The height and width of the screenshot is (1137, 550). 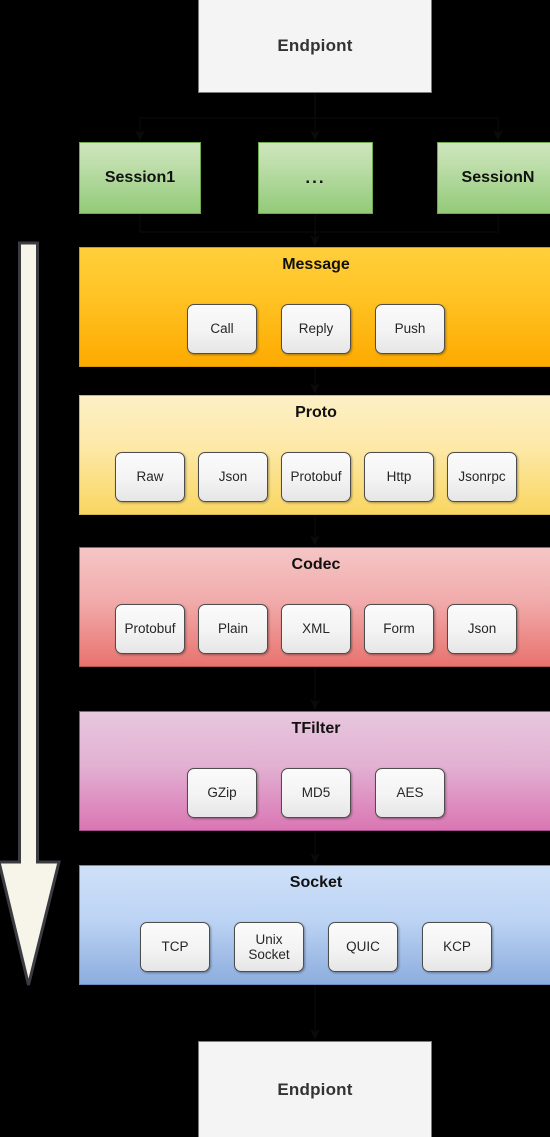 I want to click on endpoint-top-box: Endpiont, so click(x=315, y=46).